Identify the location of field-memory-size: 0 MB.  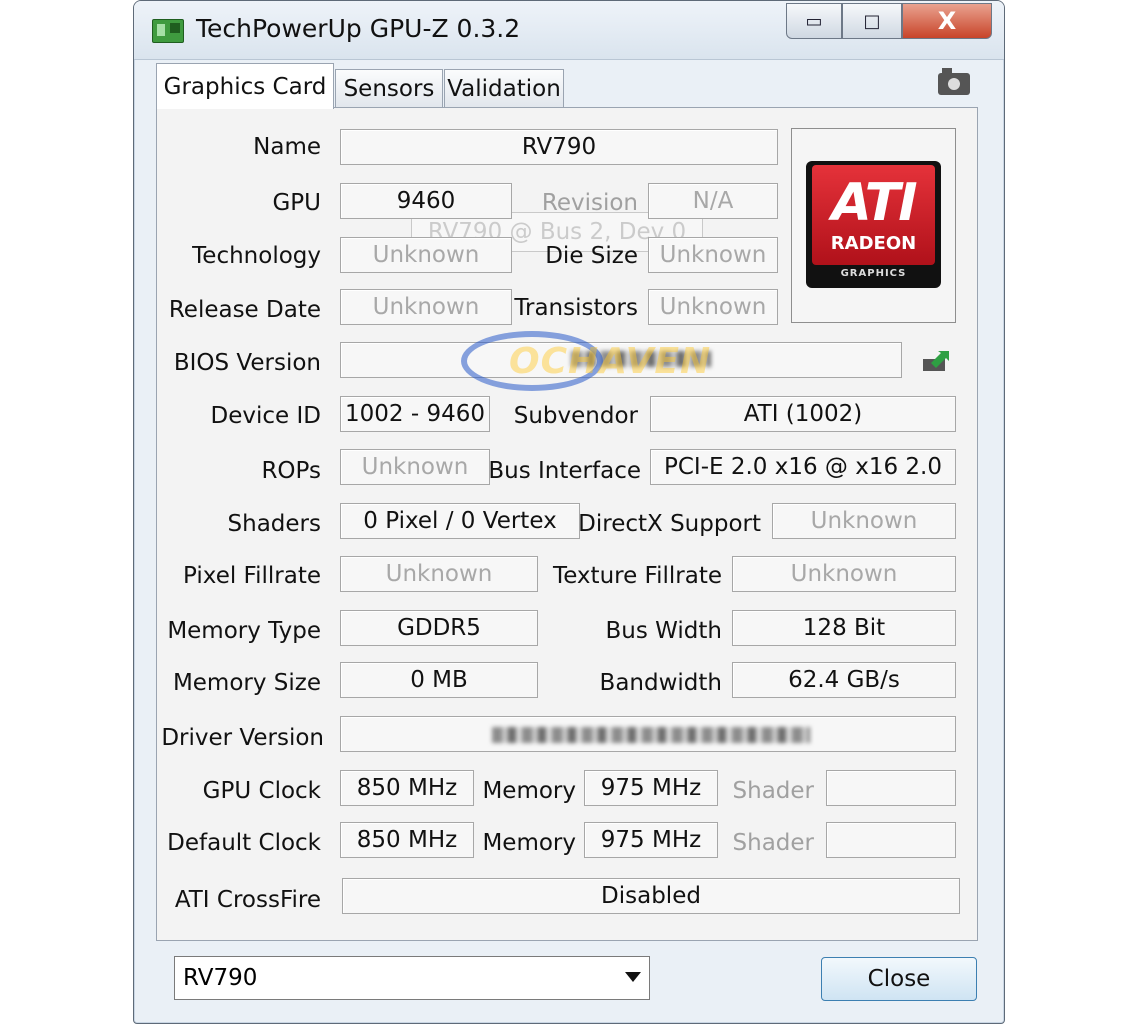
(439, 680).